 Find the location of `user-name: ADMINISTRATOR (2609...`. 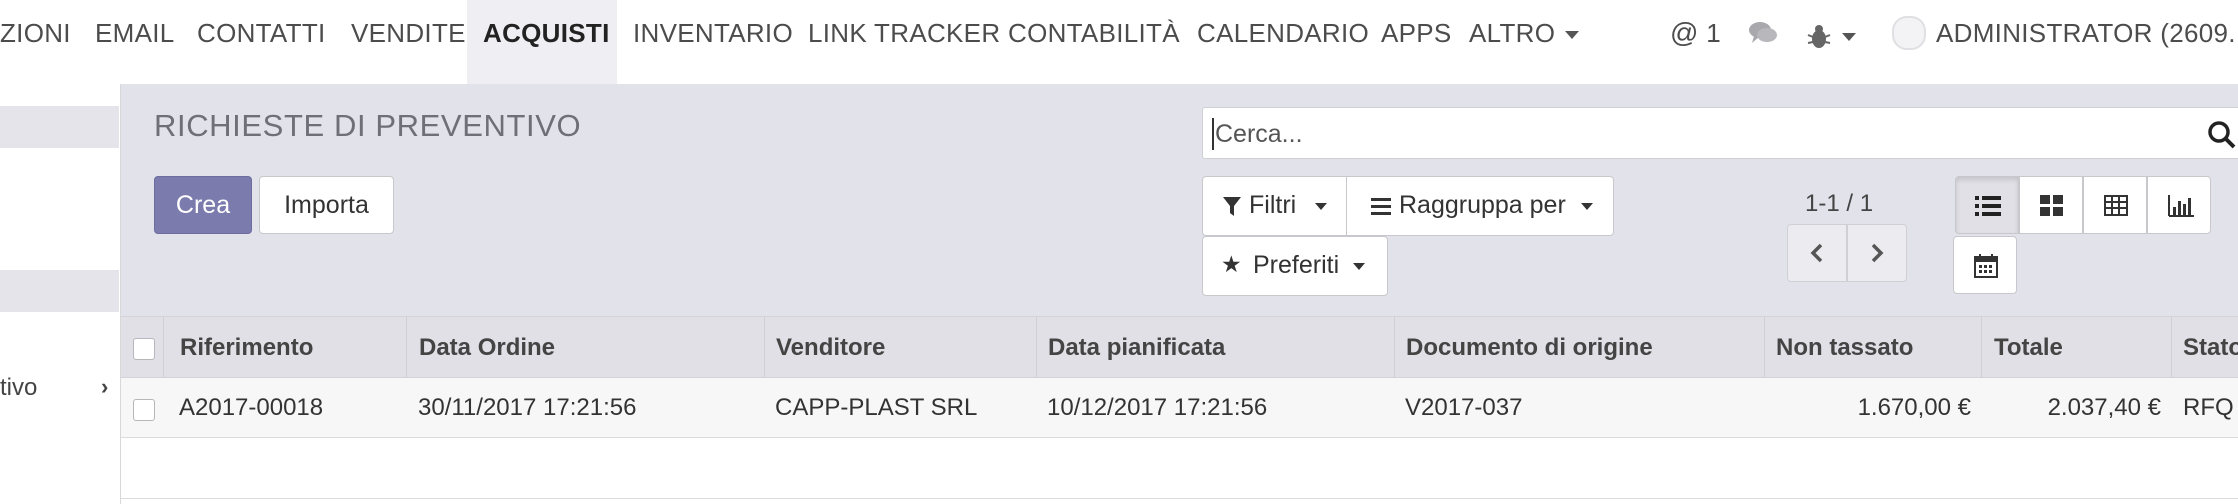

user-name: ADMINISTRATOR (2609... is located at coordinates (2087, 33).